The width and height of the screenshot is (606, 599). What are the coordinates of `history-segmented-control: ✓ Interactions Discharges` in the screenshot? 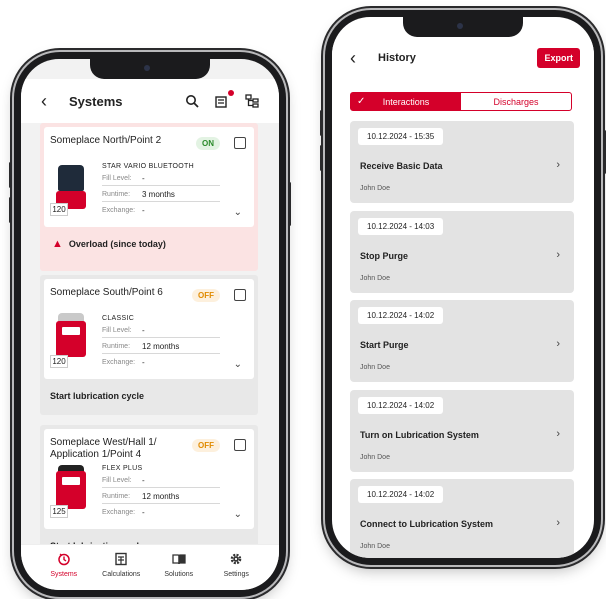 It's located at (461, 101).